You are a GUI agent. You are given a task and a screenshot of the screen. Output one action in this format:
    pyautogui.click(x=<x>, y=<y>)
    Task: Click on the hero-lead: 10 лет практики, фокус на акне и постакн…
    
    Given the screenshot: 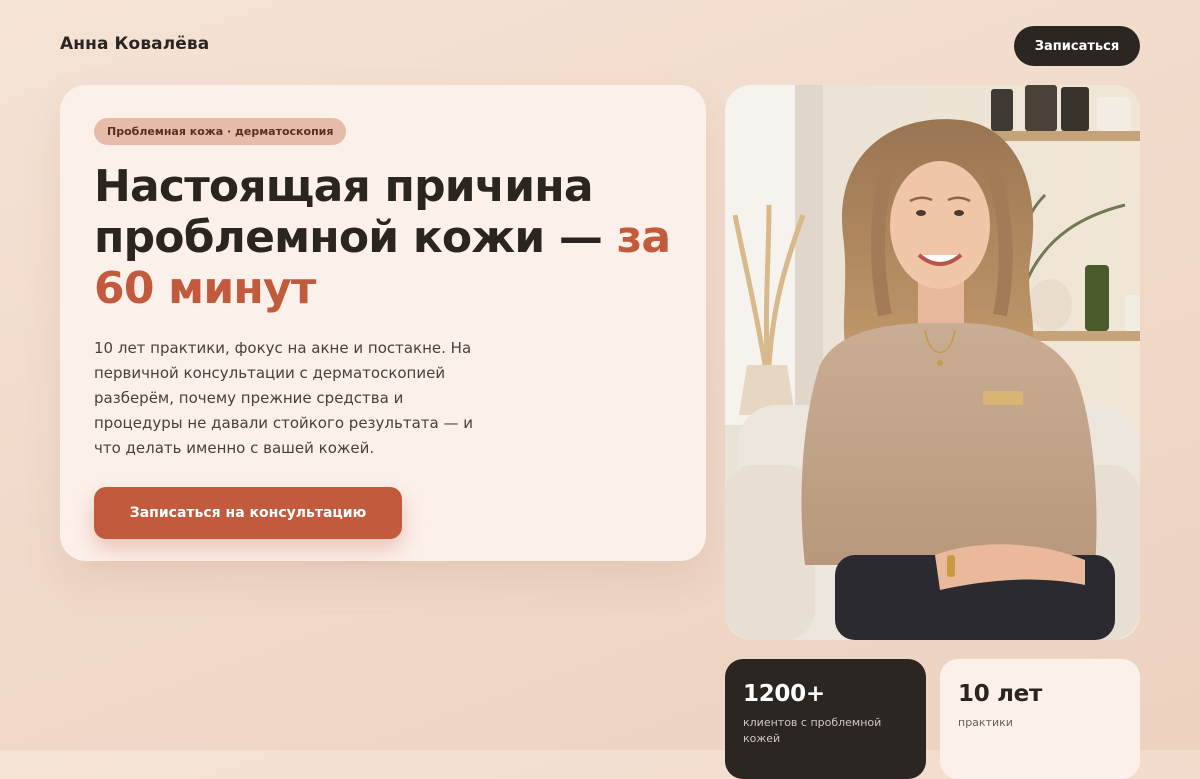 What is the action you would take?
    pyautogui.click(x=283, y=398)
    